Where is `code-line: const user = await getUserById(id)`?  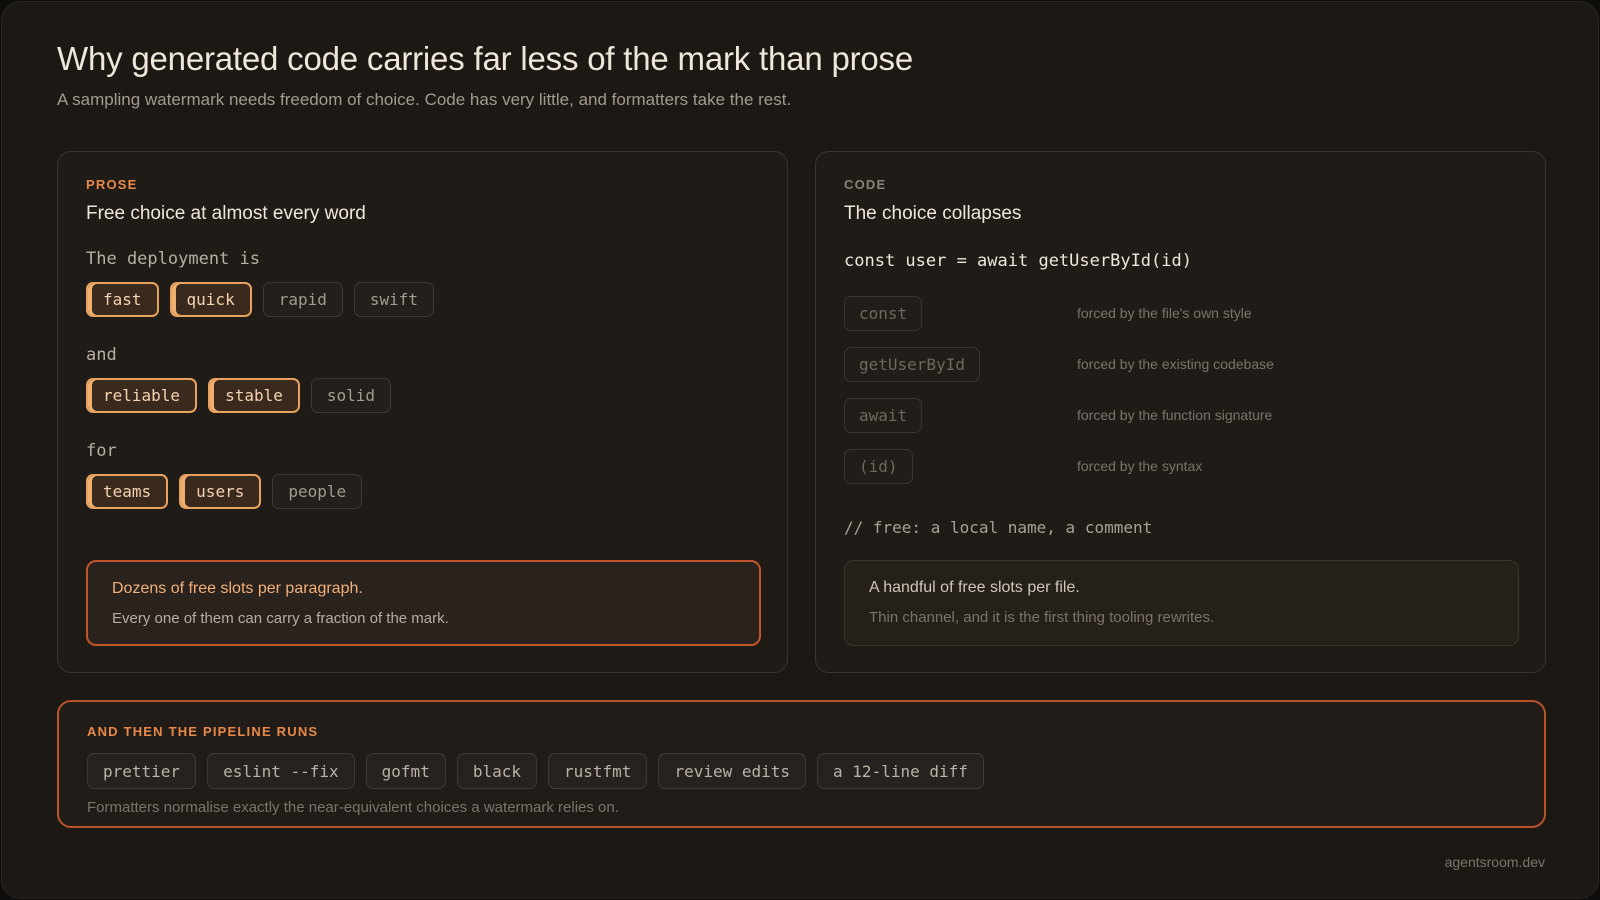
code-line: const user = await getUserById(id) is located at coordinates (1018, 261).